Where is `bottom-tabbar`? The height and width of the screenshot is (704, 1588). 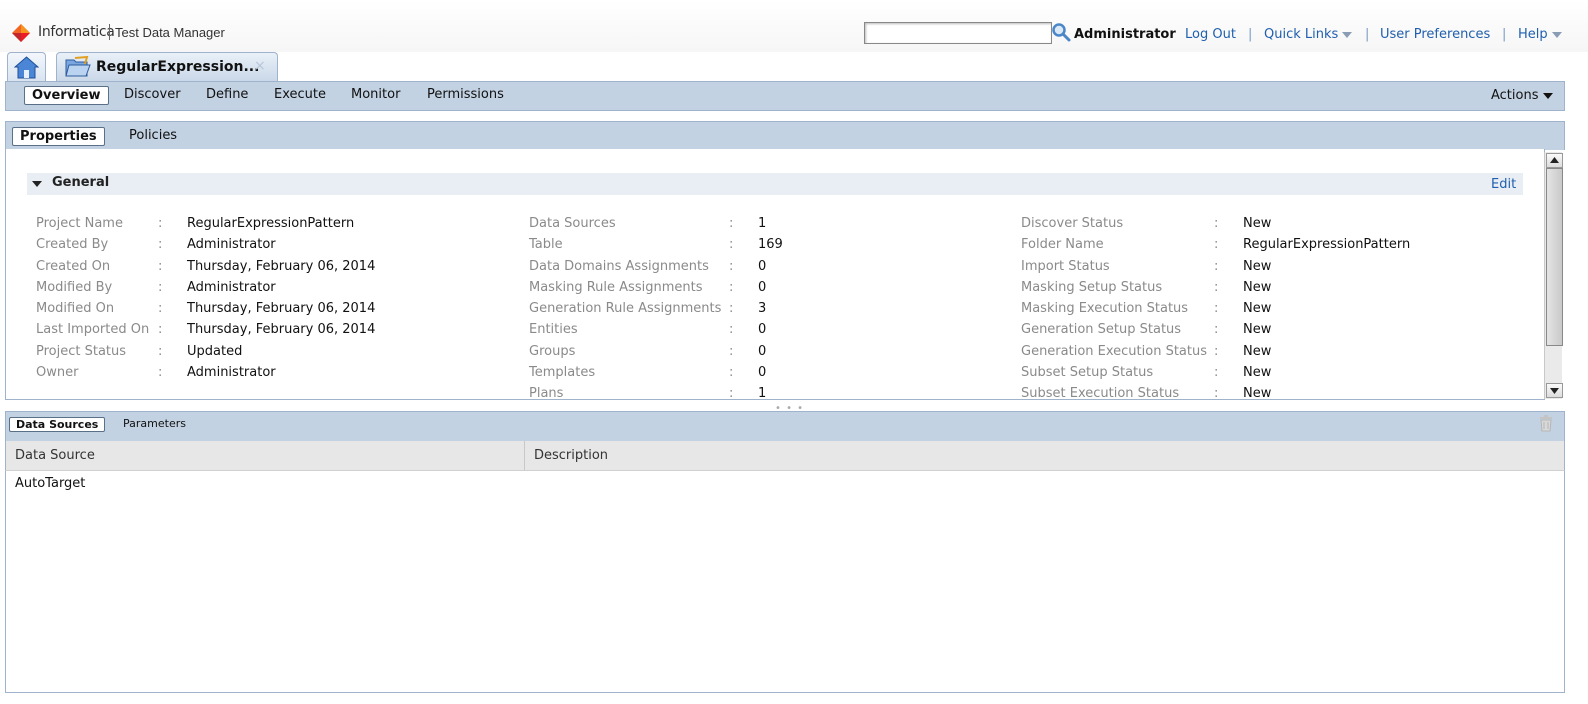 bottom-tabbar is located at coordinates (785, 426).